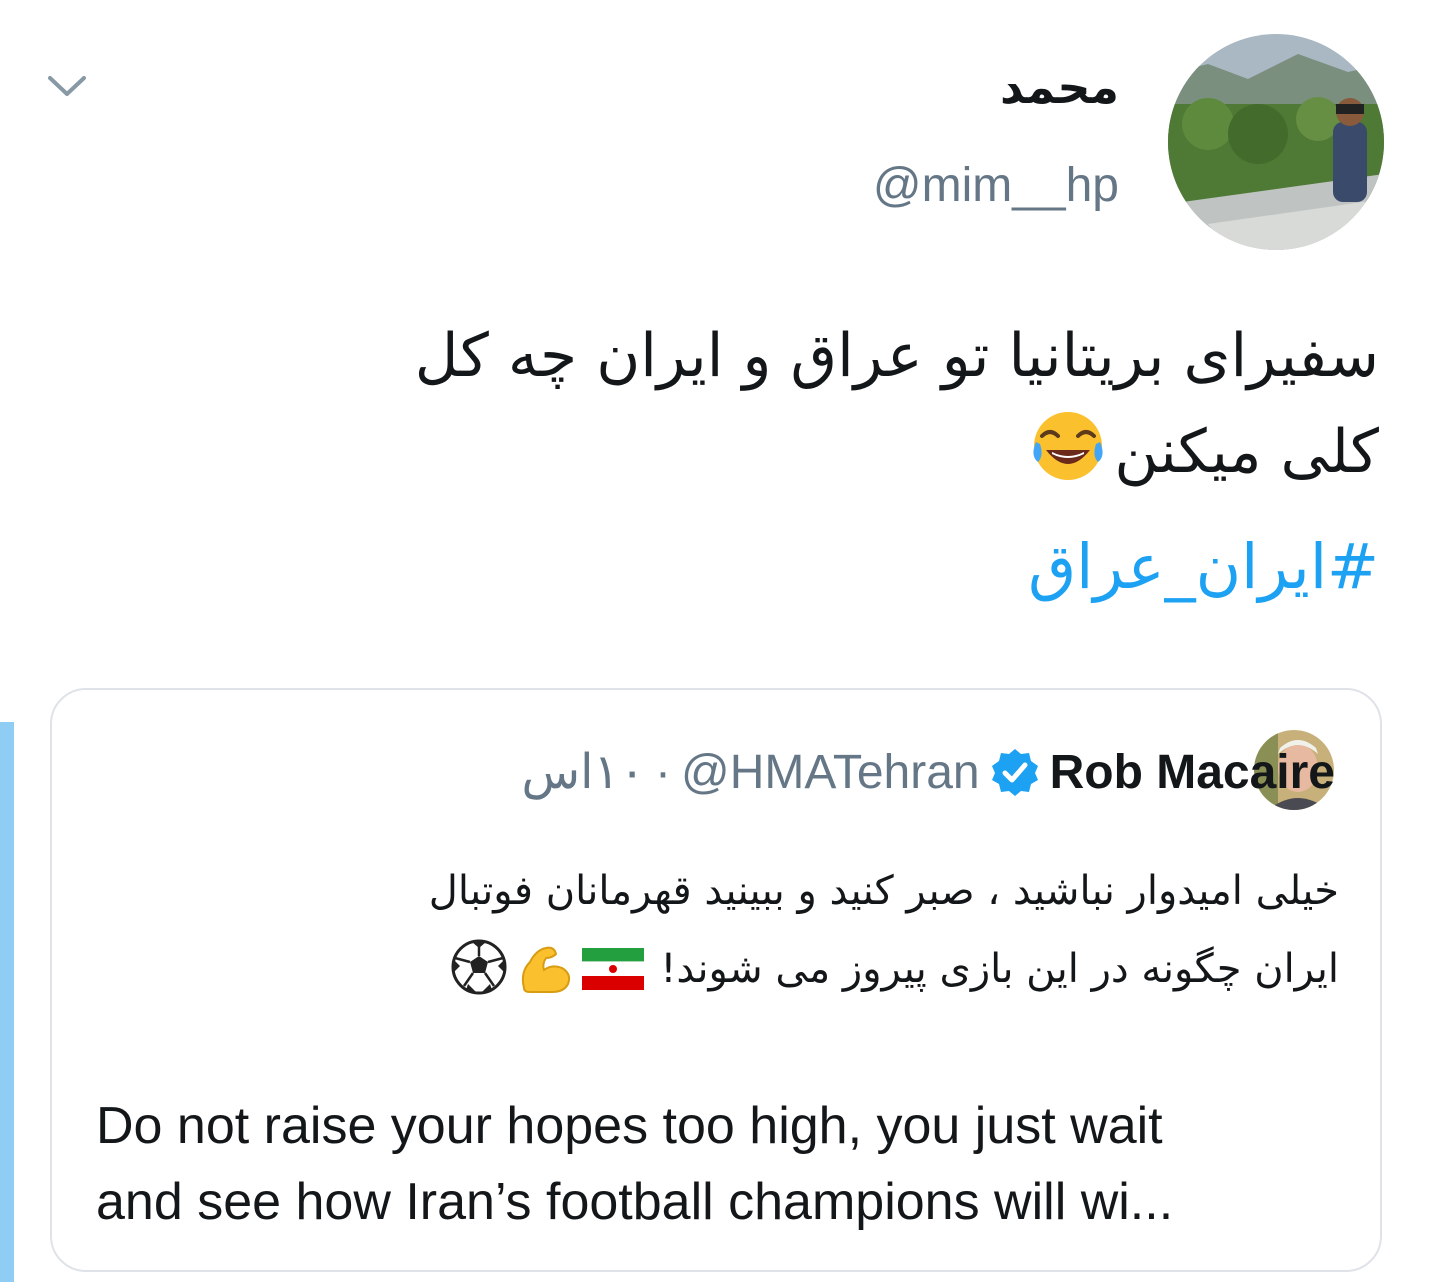 The width and height of the screenshot is (1431, 1282). Describe the element at coordinates (584, 772) in the screenshot. I see `quoted-timestamp: ۱۰اس` at that location.